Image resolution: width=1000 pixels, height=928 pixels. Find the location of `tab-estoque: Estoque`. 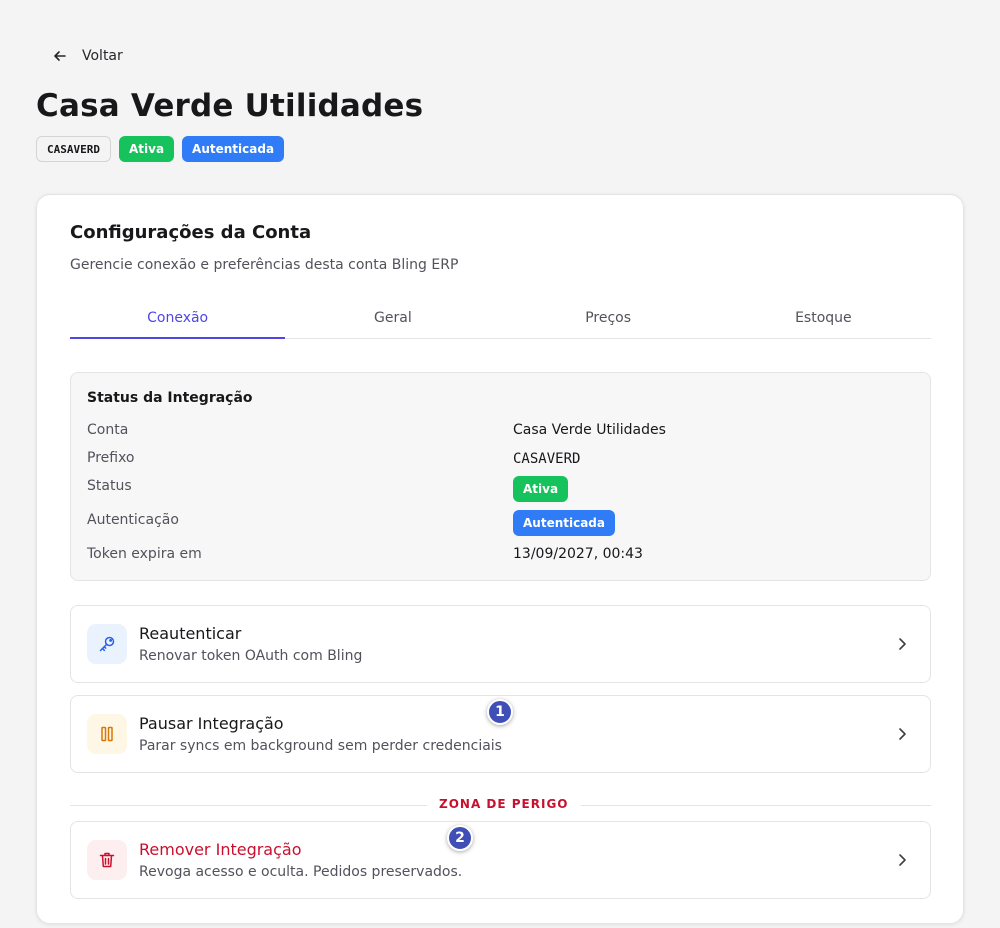

tab-estoque: Estoque is located at coordinates (823, 318).